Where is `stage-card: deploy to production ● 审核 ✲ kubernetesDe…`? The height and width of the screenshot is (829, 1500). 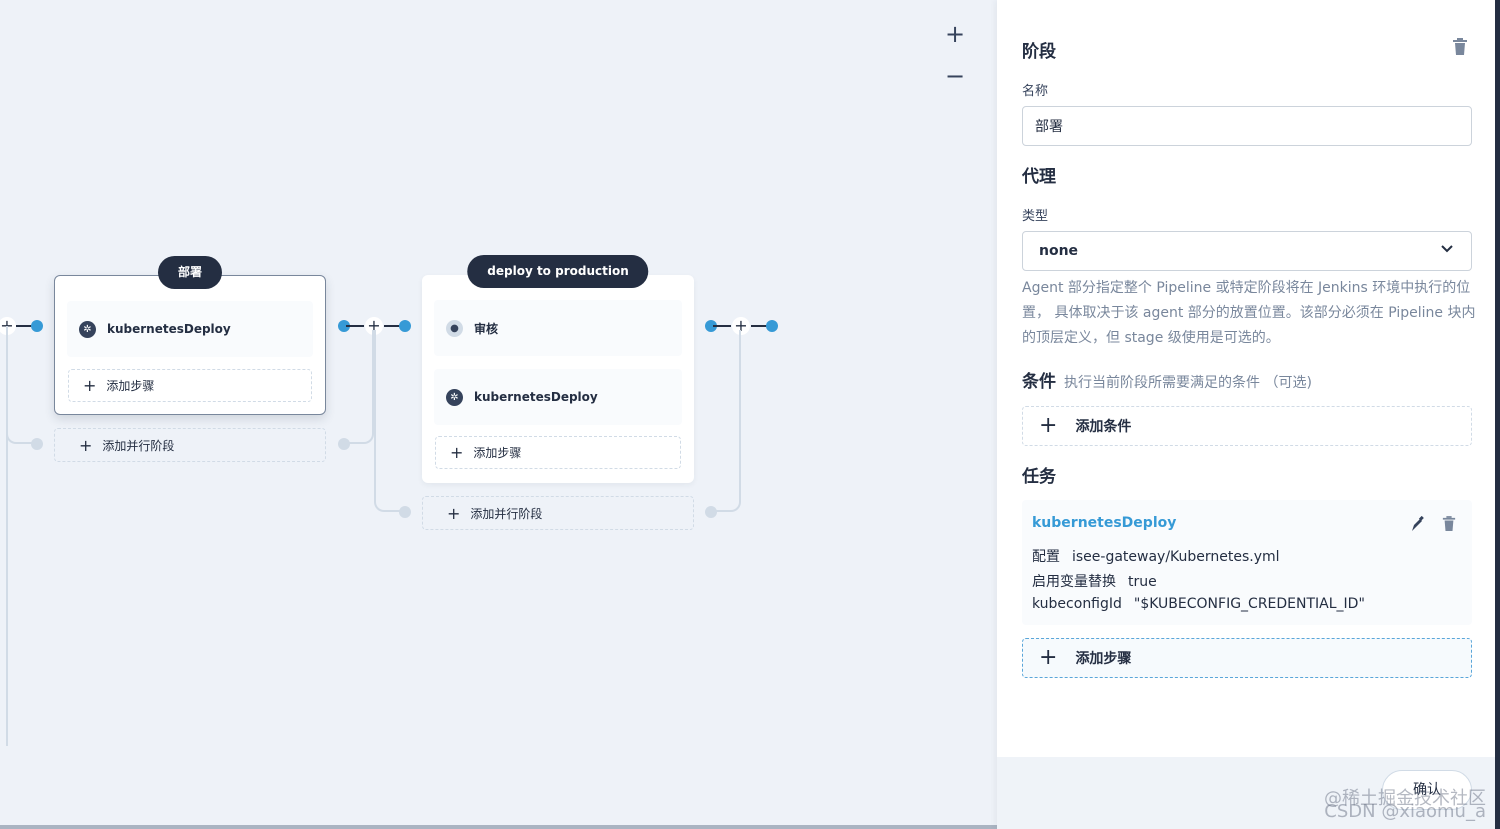 stage-card: deploy to production ● 审核 ✲ kubernetesDe… is located at coordinates (558, 369).